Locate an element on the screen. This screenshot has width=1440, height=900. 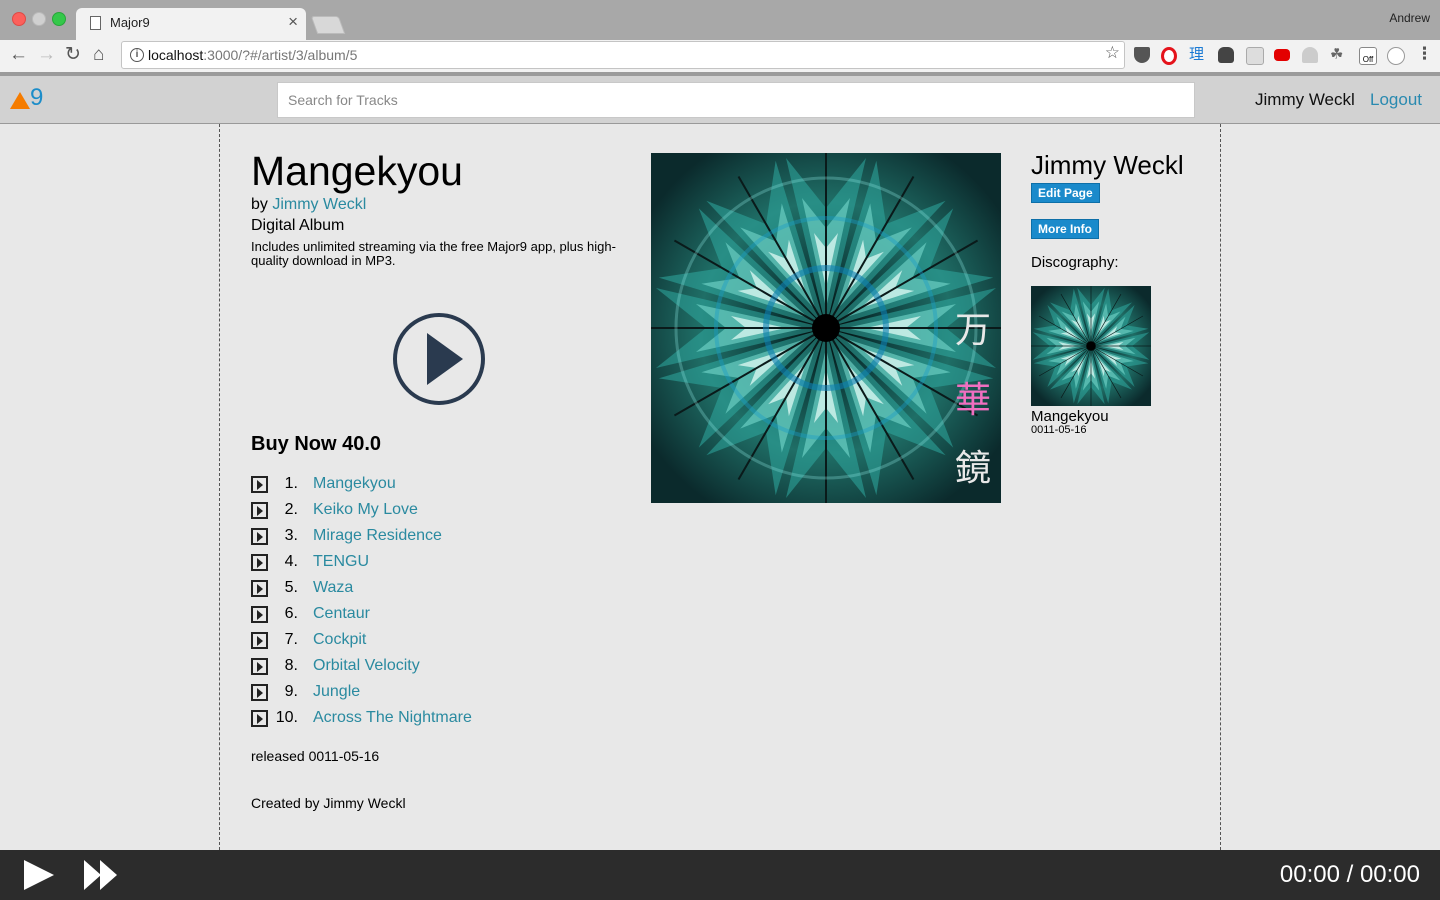
track-title-link: Mirage Residence is located at coordinates (377, 536).